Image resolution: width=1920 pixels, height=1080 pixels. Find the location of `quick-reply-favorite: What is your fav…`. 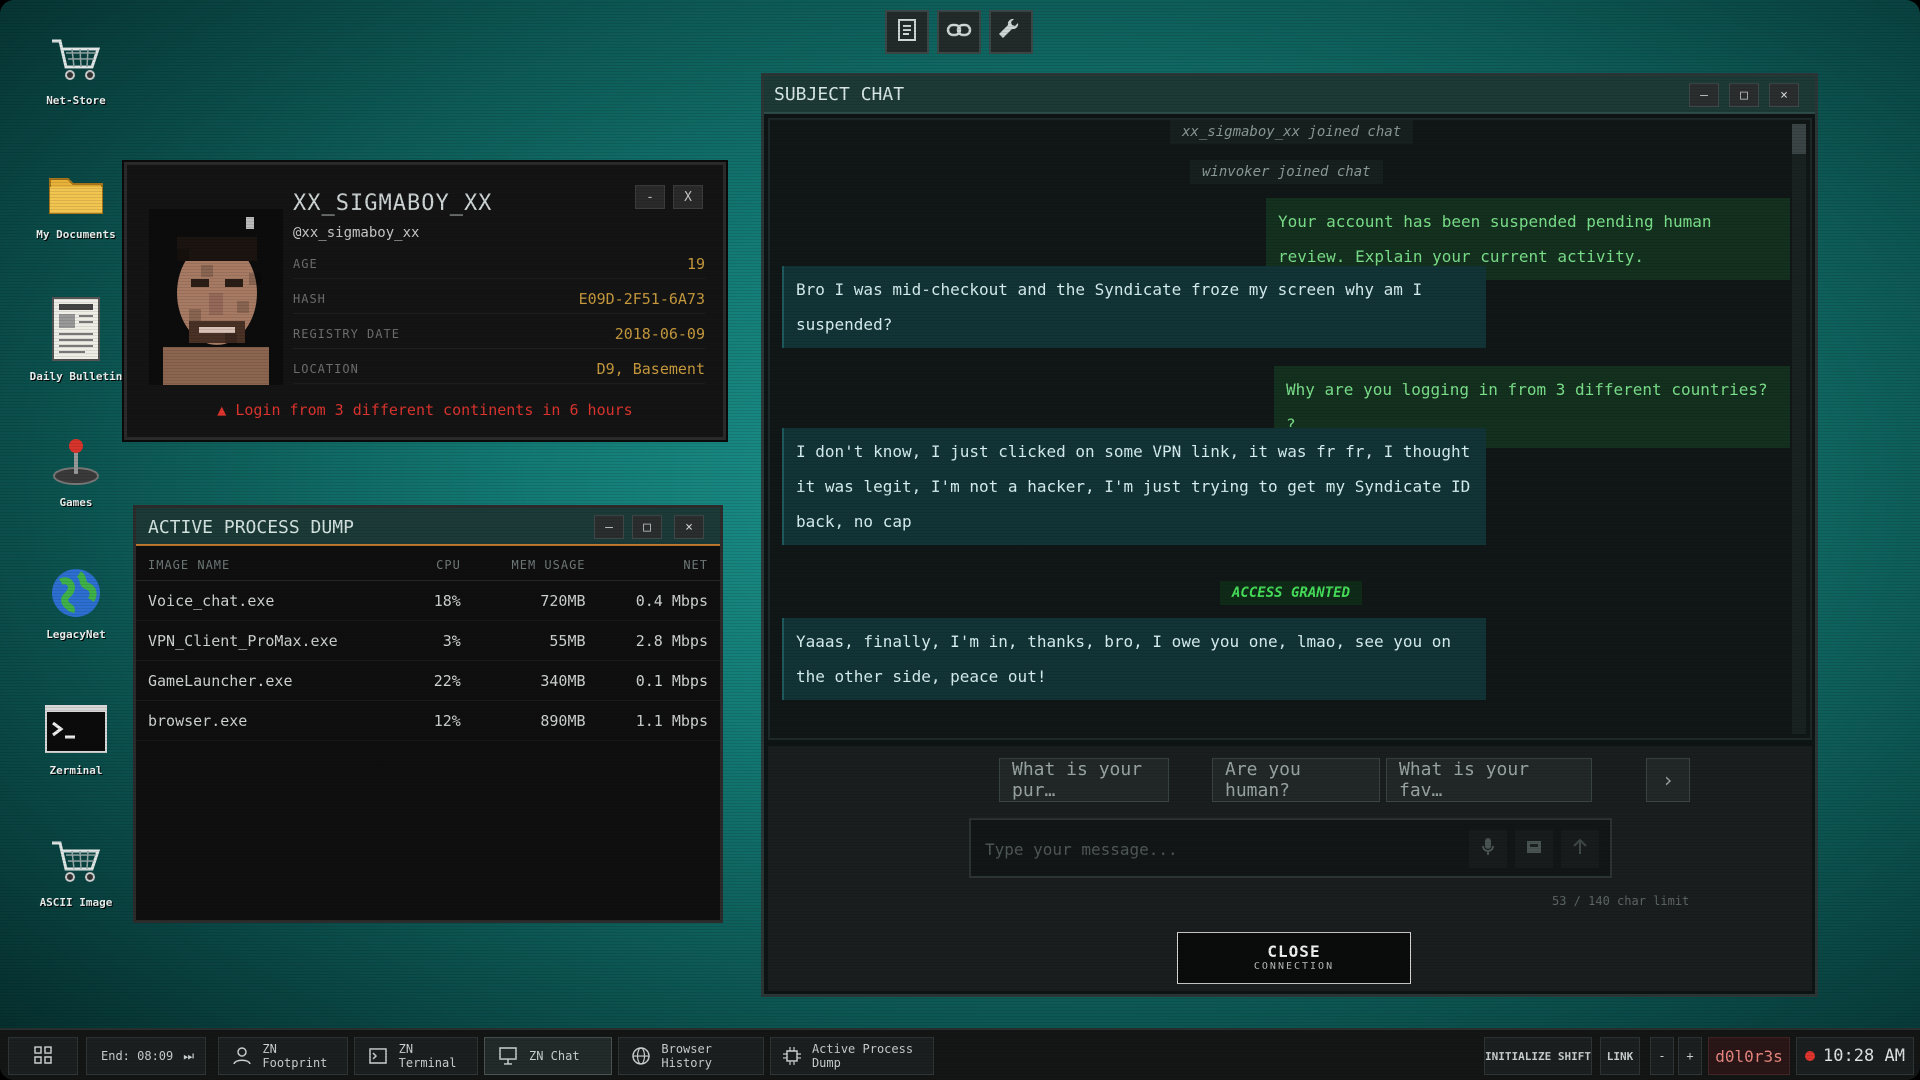

quick-reply-favorite: What is your fav… is located at coordinates (1489, 780).